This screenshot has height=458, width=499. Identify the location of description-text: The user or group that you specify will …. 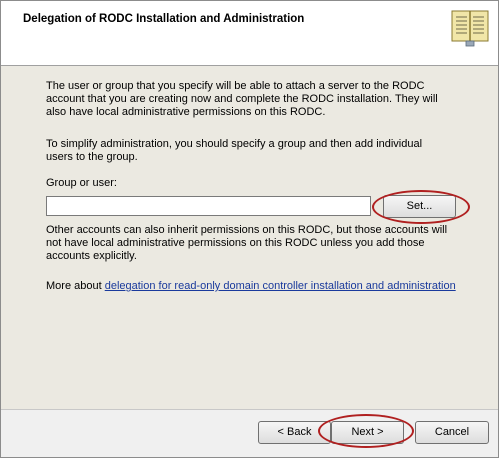
(242, 99).